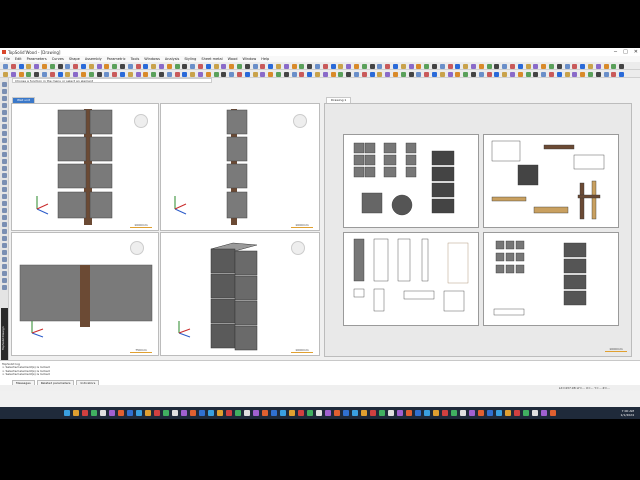 Image resolution: width=640 pixels, height=480 pixels. What do you see at coordinates (93, 59) in the screenshot?
I see `menu-item: Assembly` at bounding box center [93, 59].